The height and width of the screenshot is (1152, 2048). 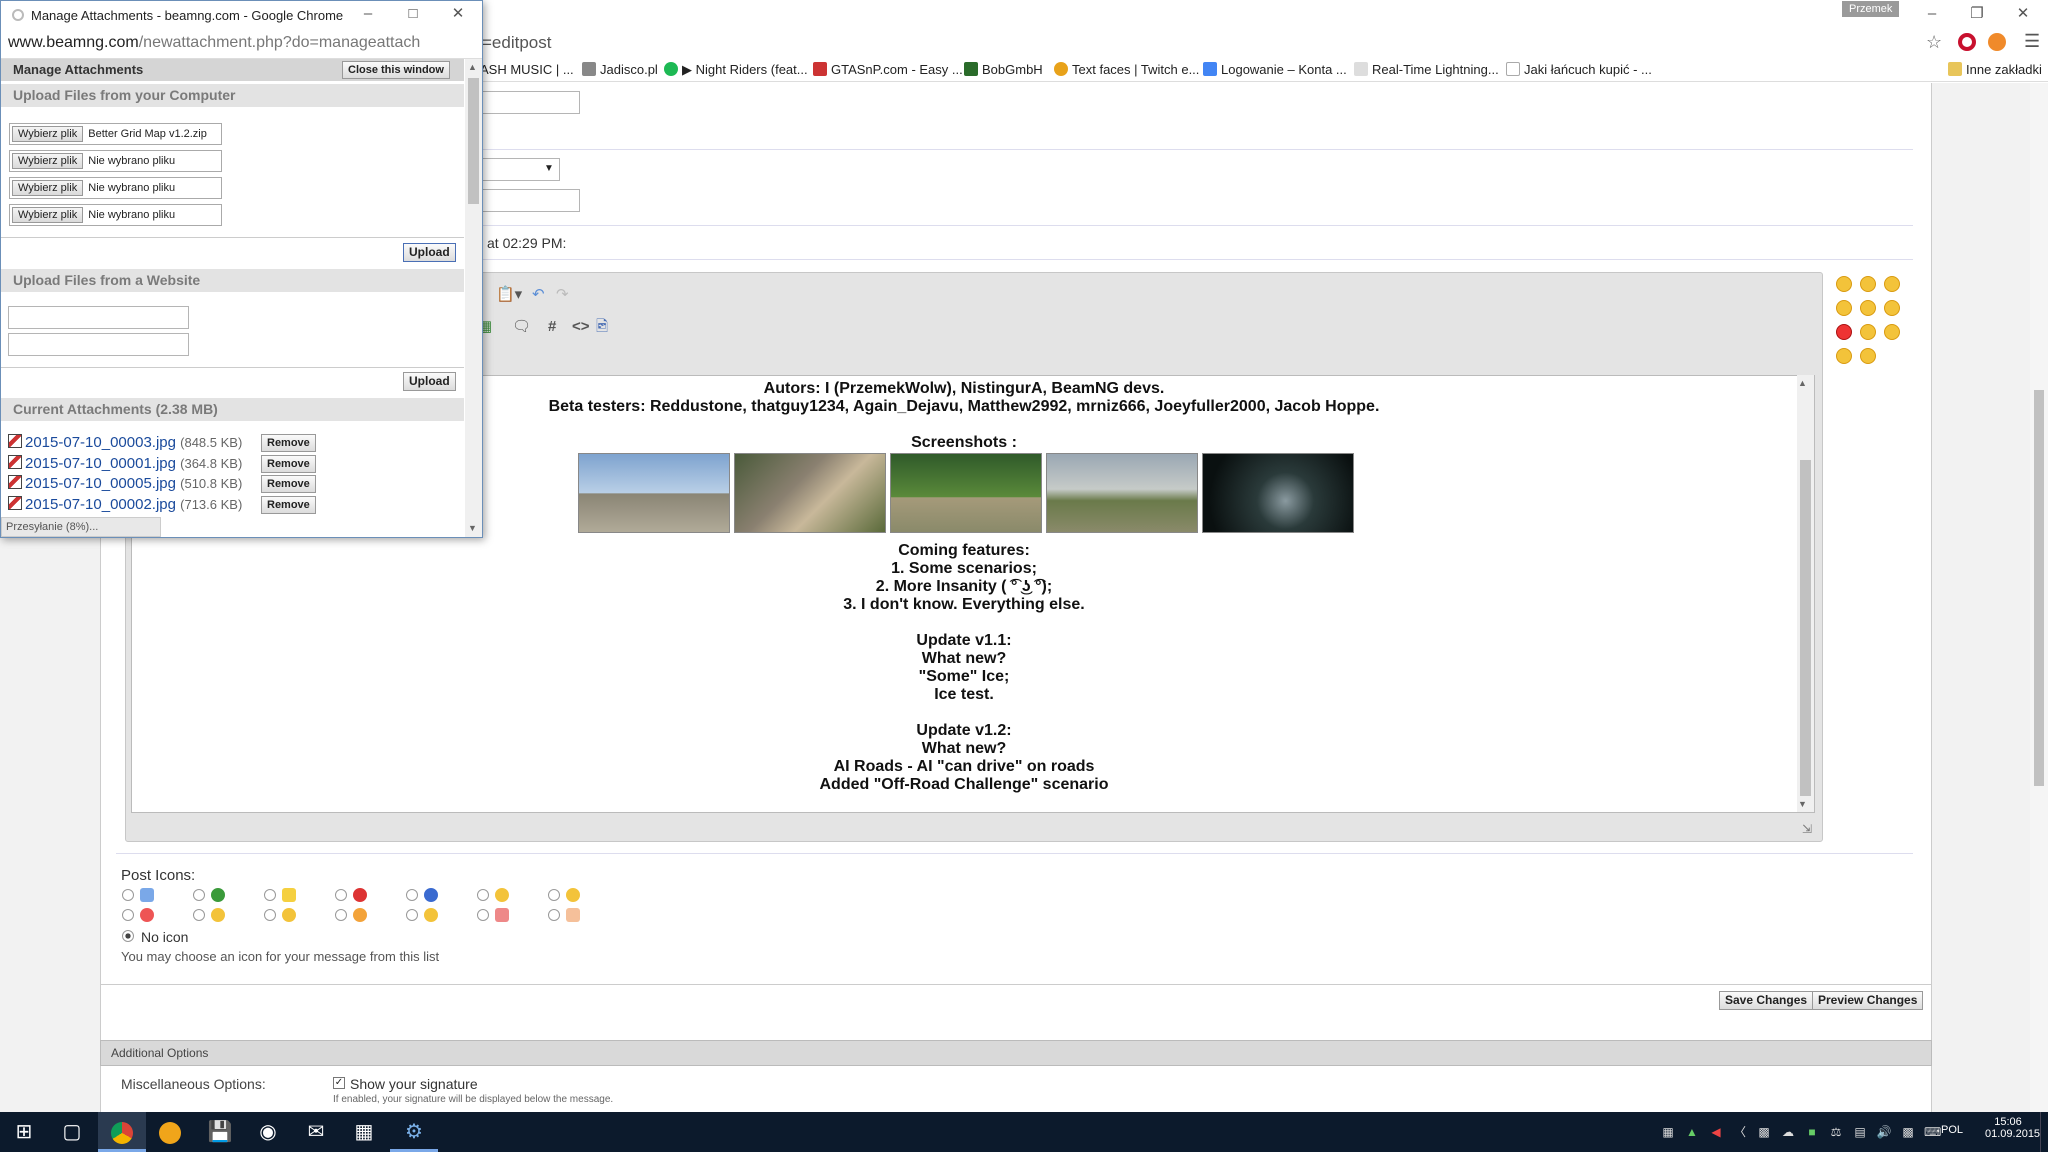 I want to click on smile-icon, so click(x=1844, y=284).